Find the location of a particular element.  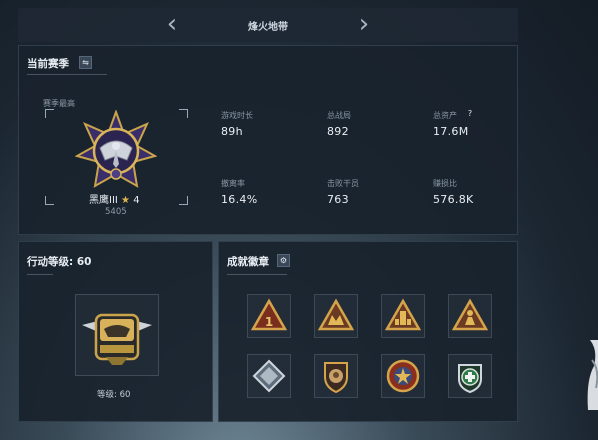

achievements-settings-button: ⚙ is located at coordinates (283, 260).